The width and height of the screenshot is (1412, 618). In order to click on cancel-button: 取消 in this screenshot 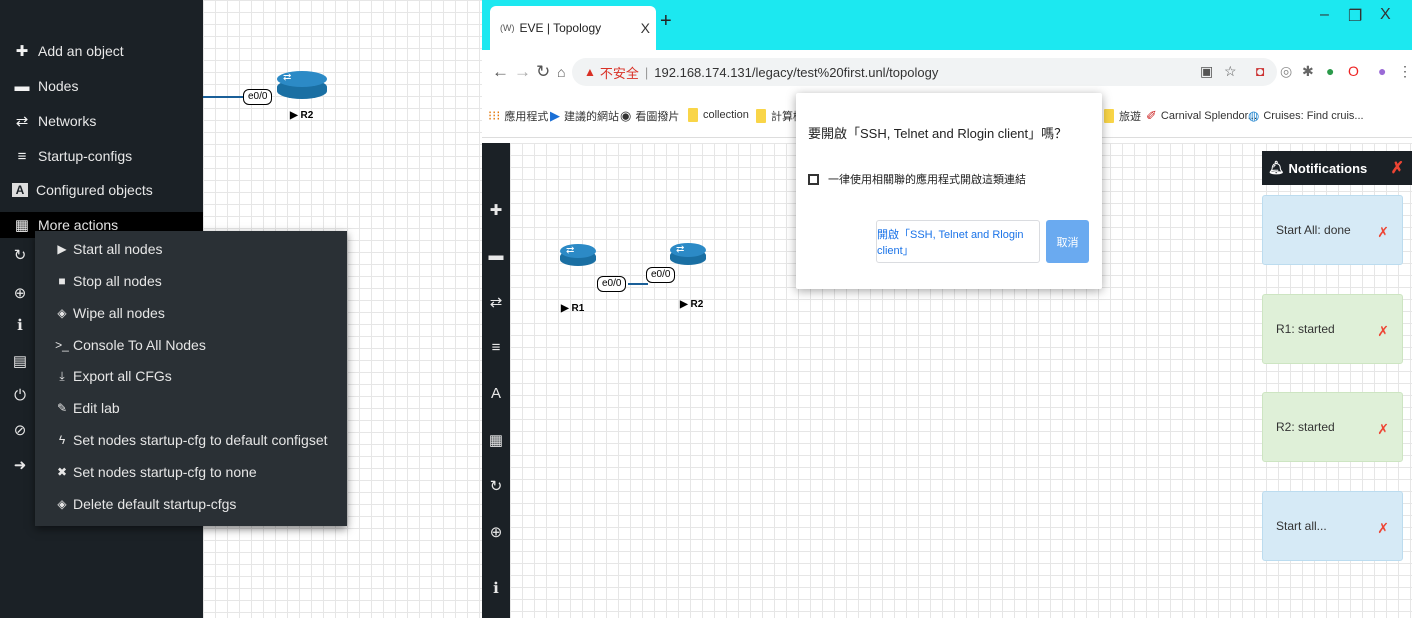, I will do `click(1067, 241)`.